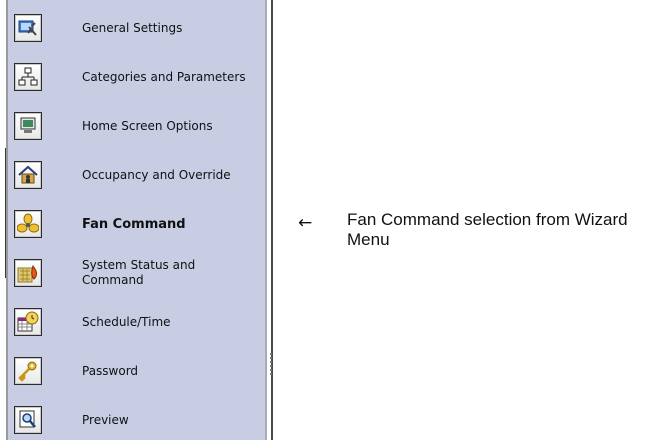  I want to click on menu-item-label: Schedule/Time, so click(126, 321).